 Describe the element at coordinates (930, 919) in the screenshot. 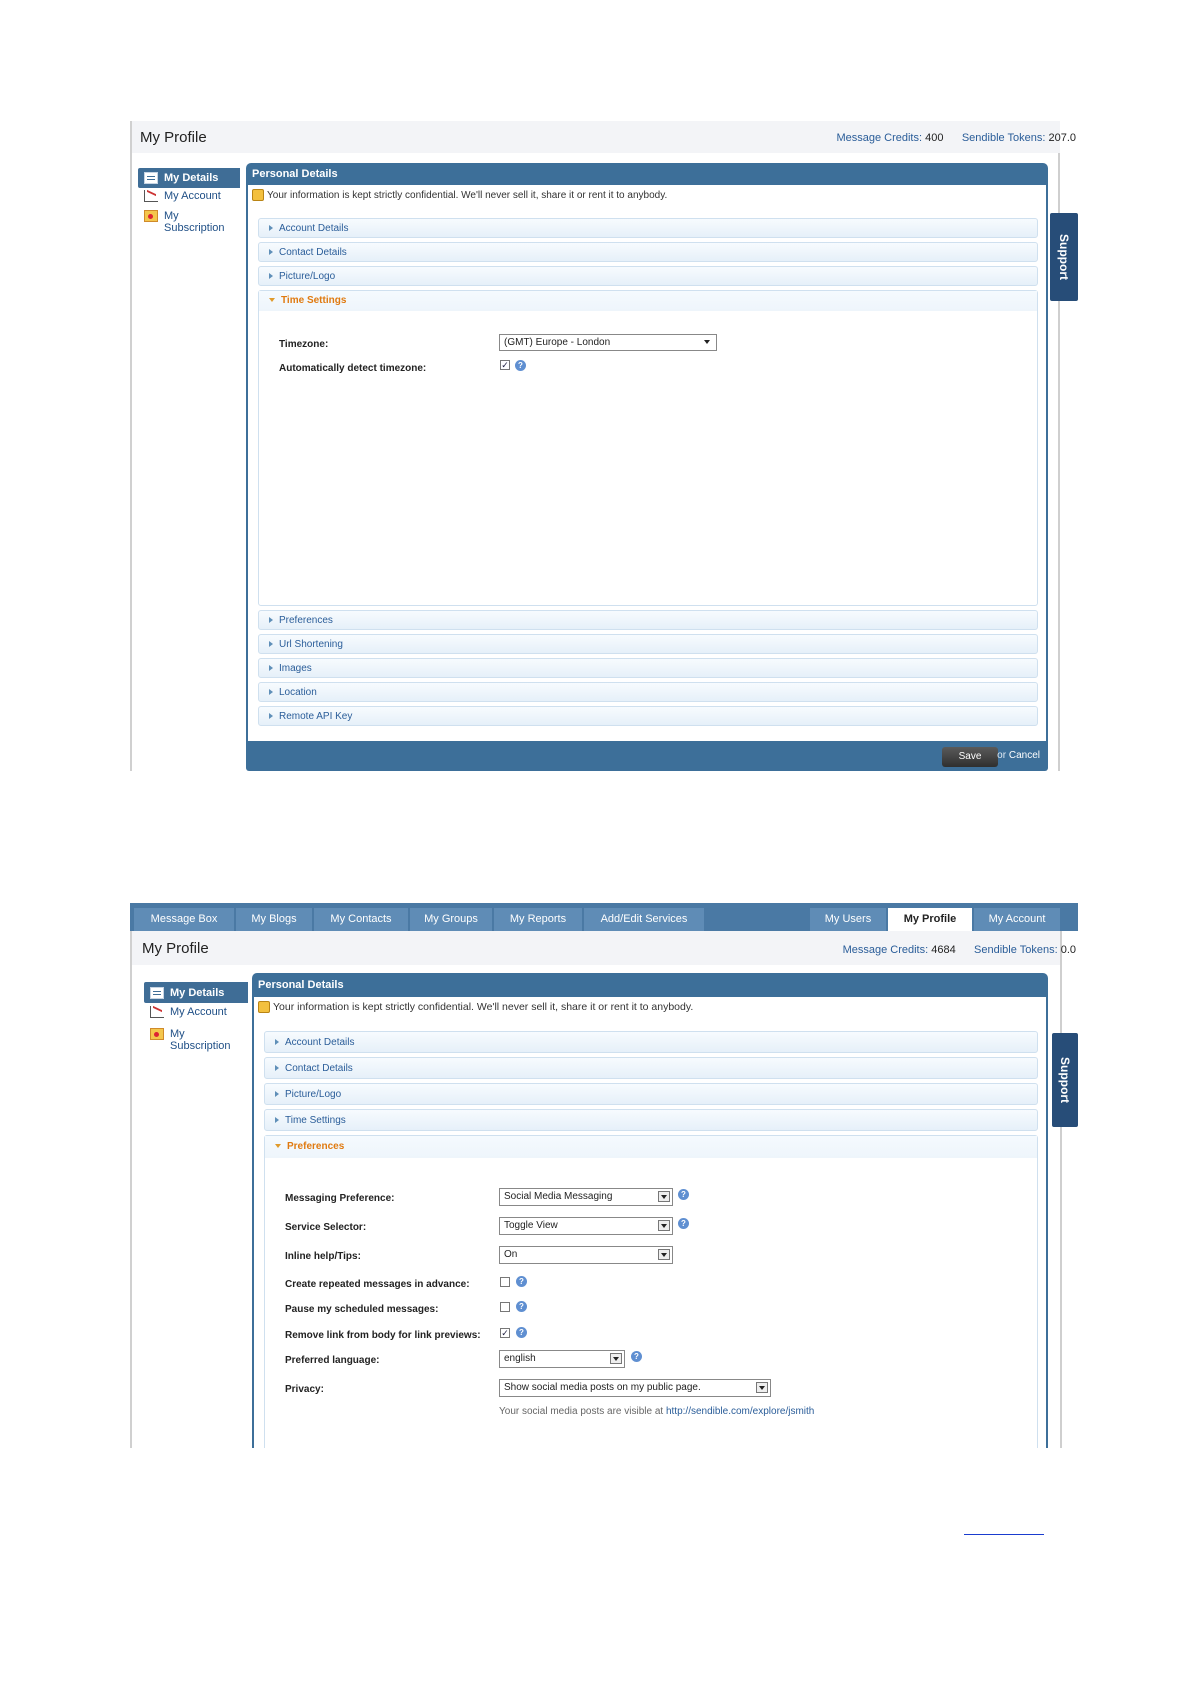

I see `tab-my-profile: My Profile` at that location.